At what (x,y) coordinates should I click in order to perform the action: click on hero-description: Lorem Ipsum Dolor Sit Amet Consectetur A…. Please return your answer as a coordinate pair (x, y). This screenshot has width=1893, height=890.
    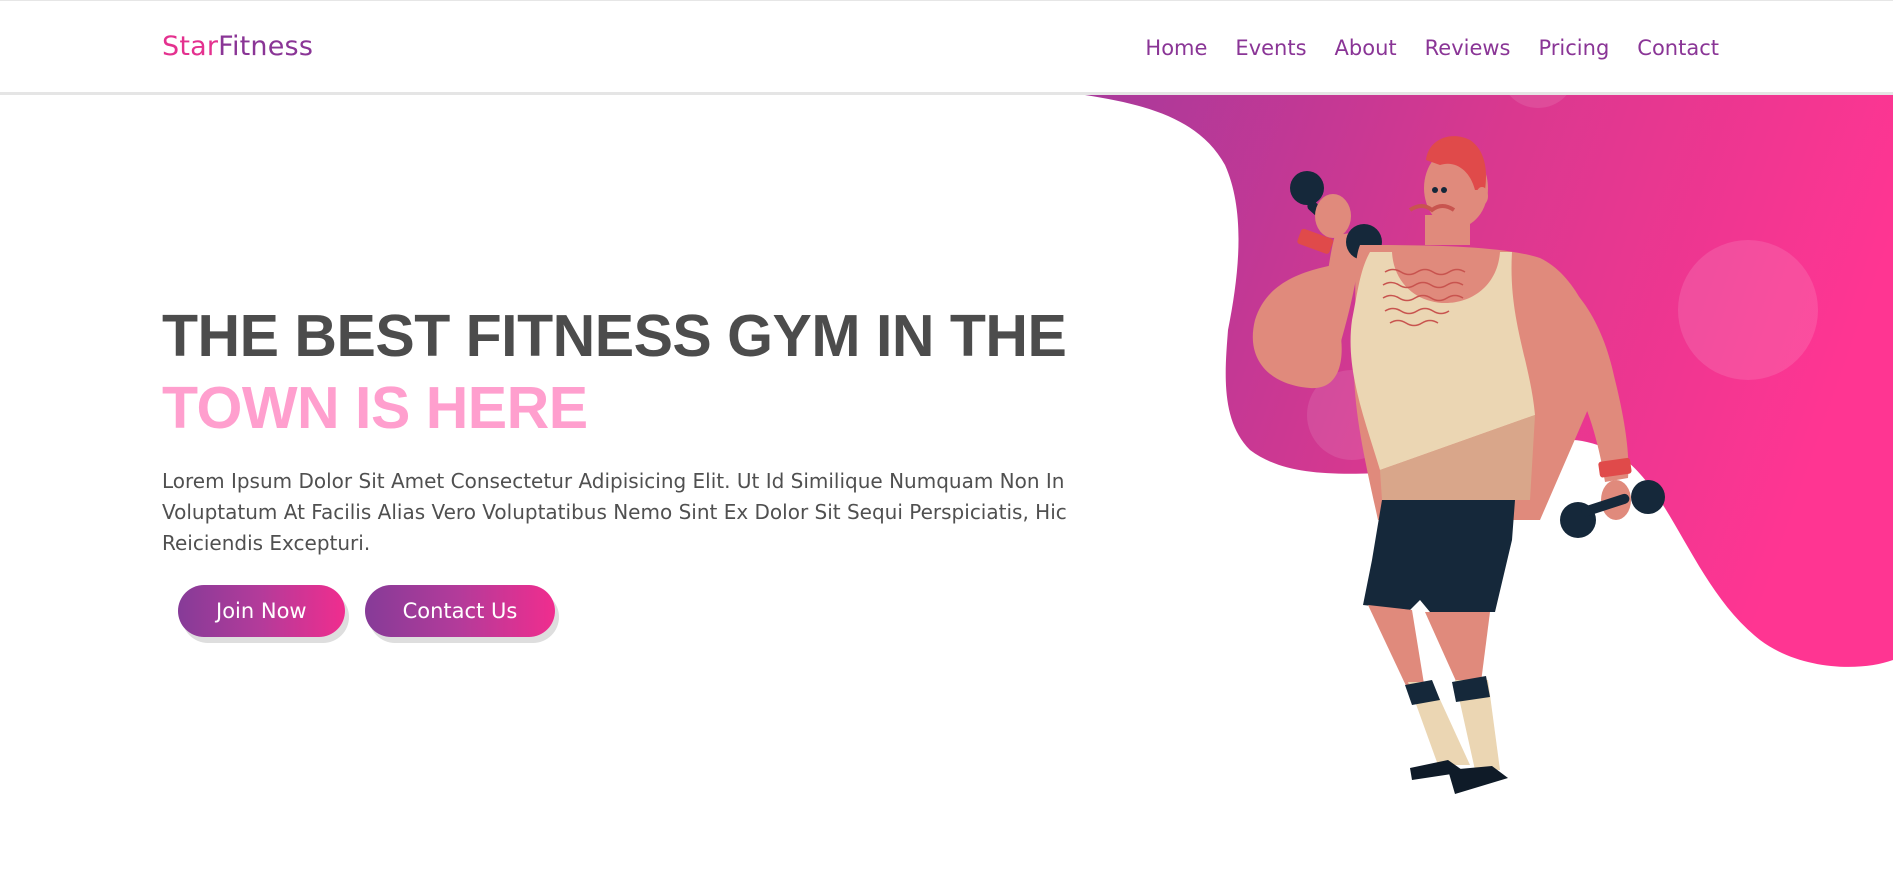
    Looking at the image, I should click on (614, 512).